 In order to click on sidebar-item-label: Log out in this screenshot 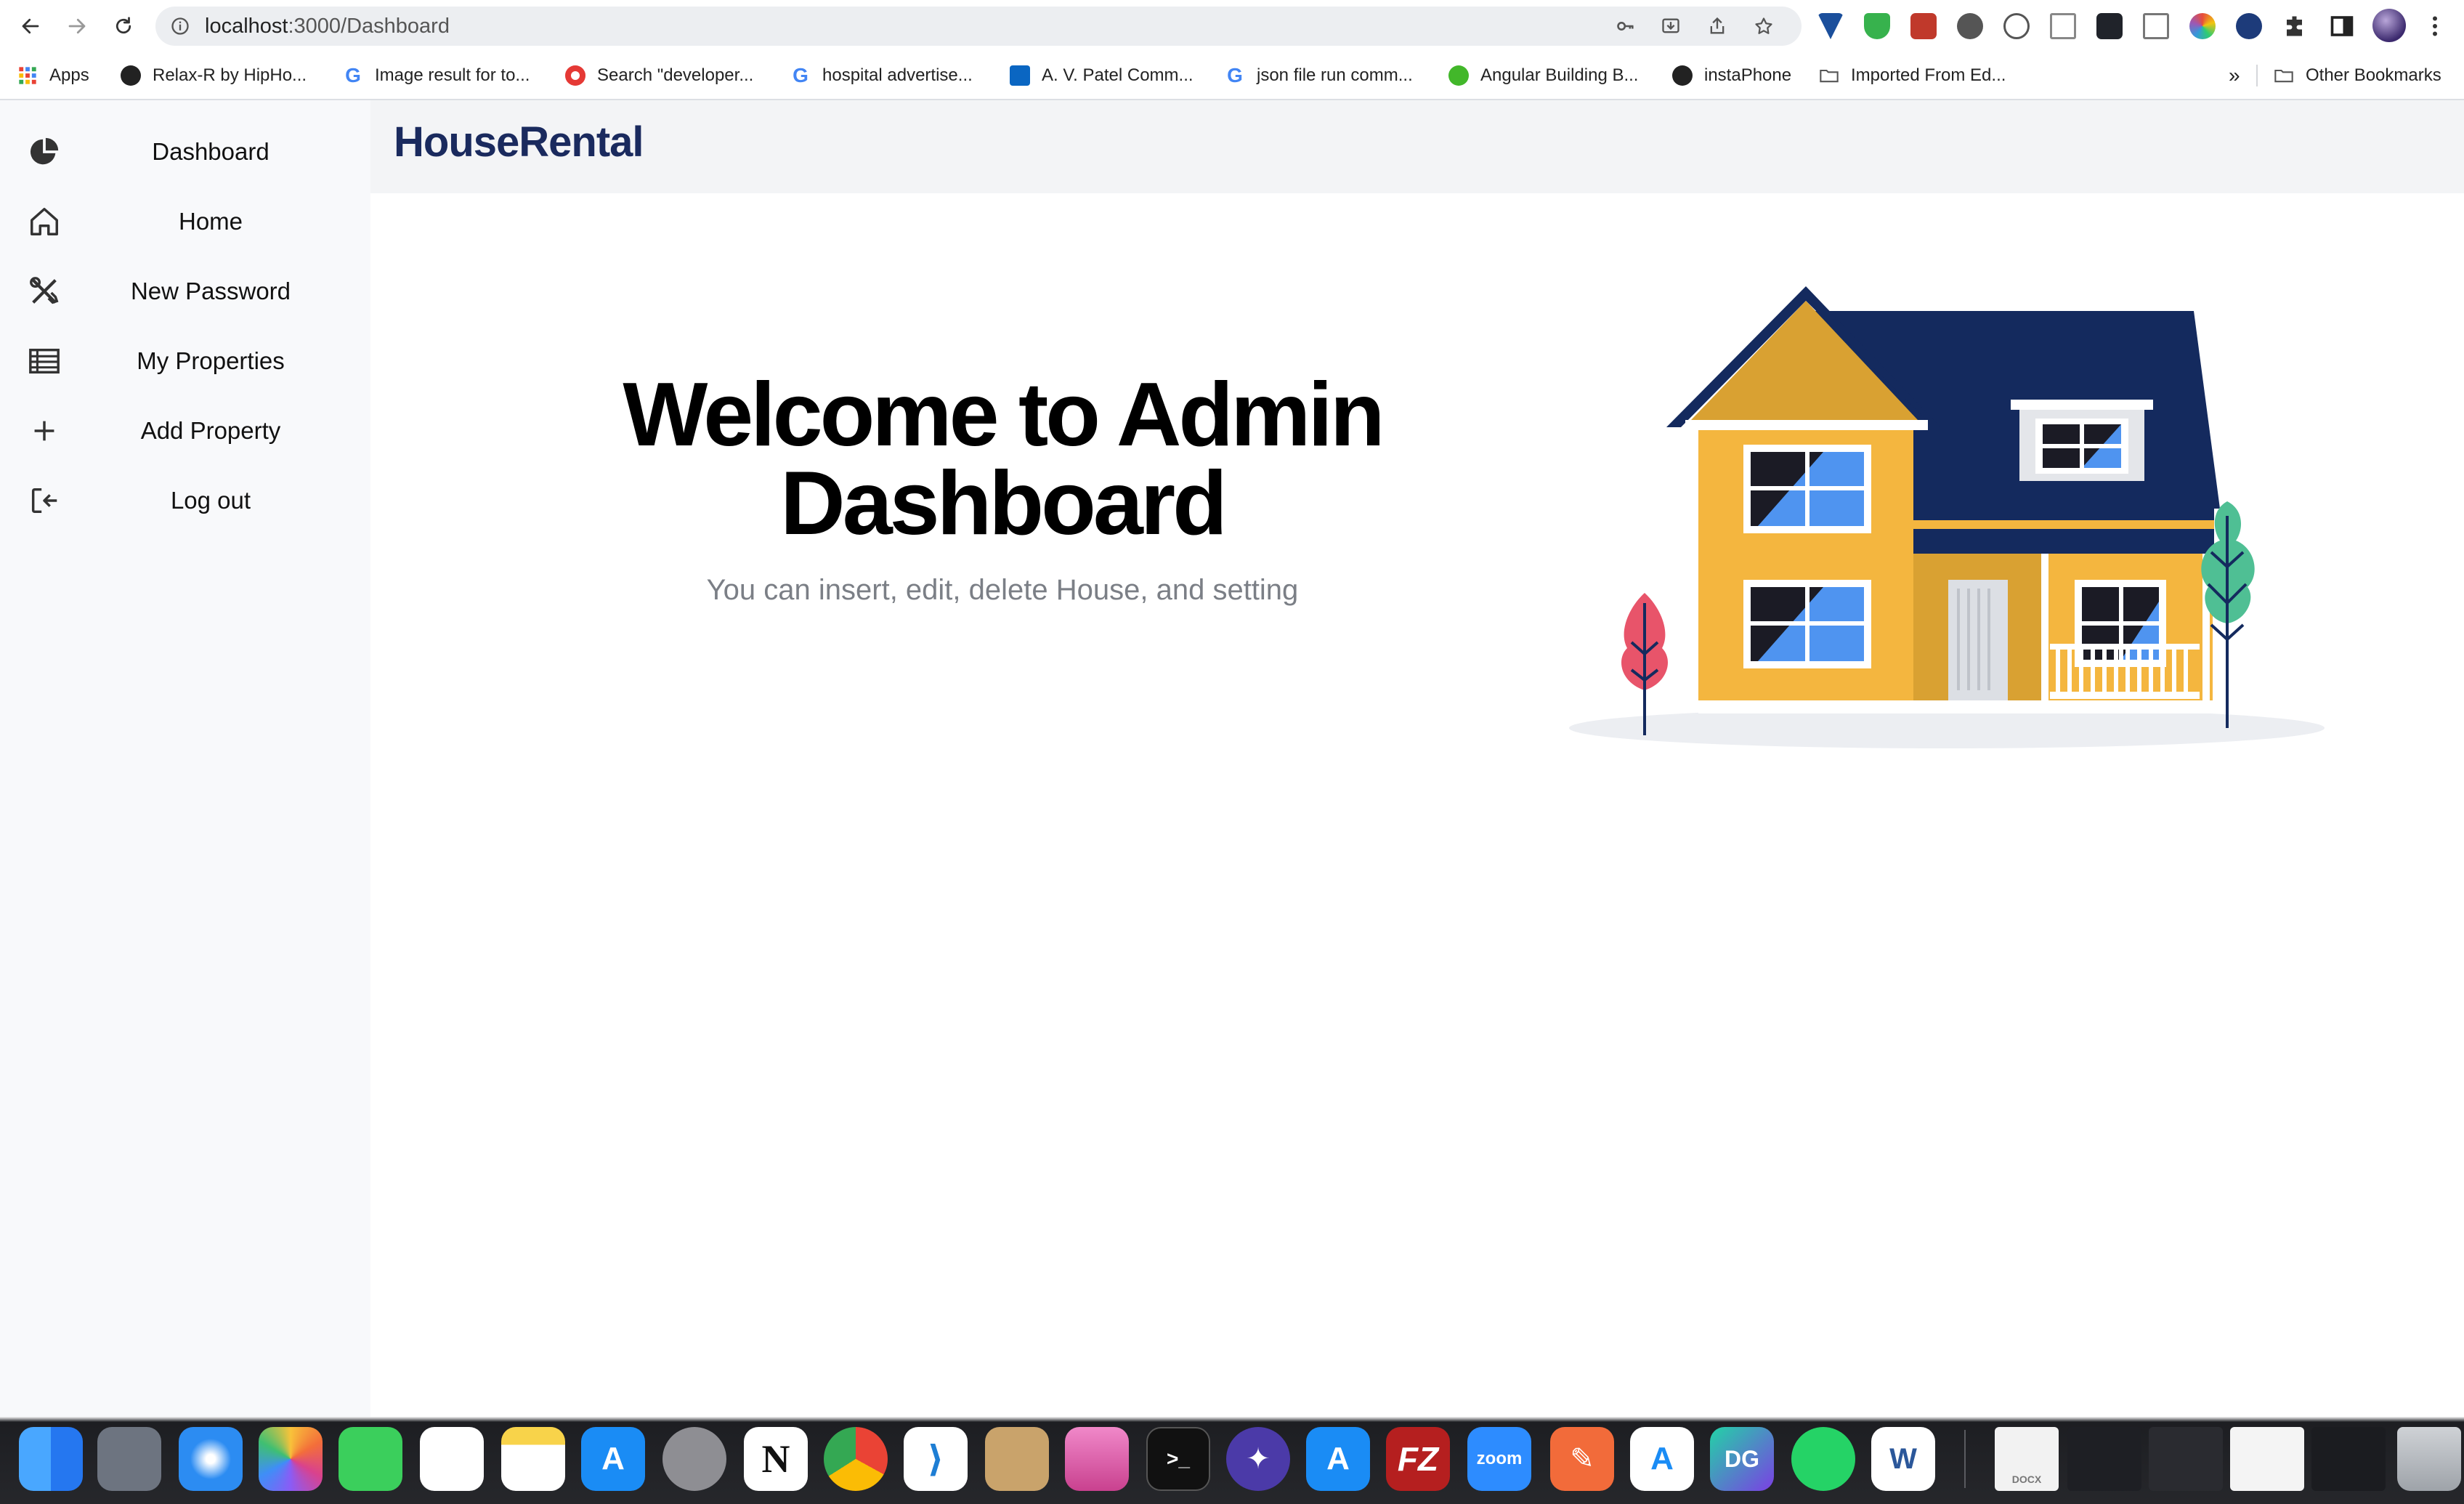, I will do `click(210, 500)`.